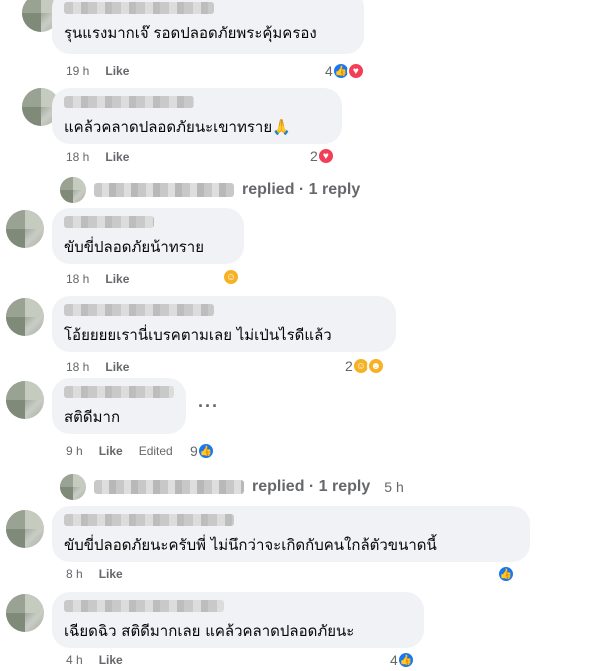 The image size is (600, 671). What do you see at coordinates (365, 366) in the screenshot?
I see `reaction-summary: 2 ☺ ☻` at bounding box center [365, 366].